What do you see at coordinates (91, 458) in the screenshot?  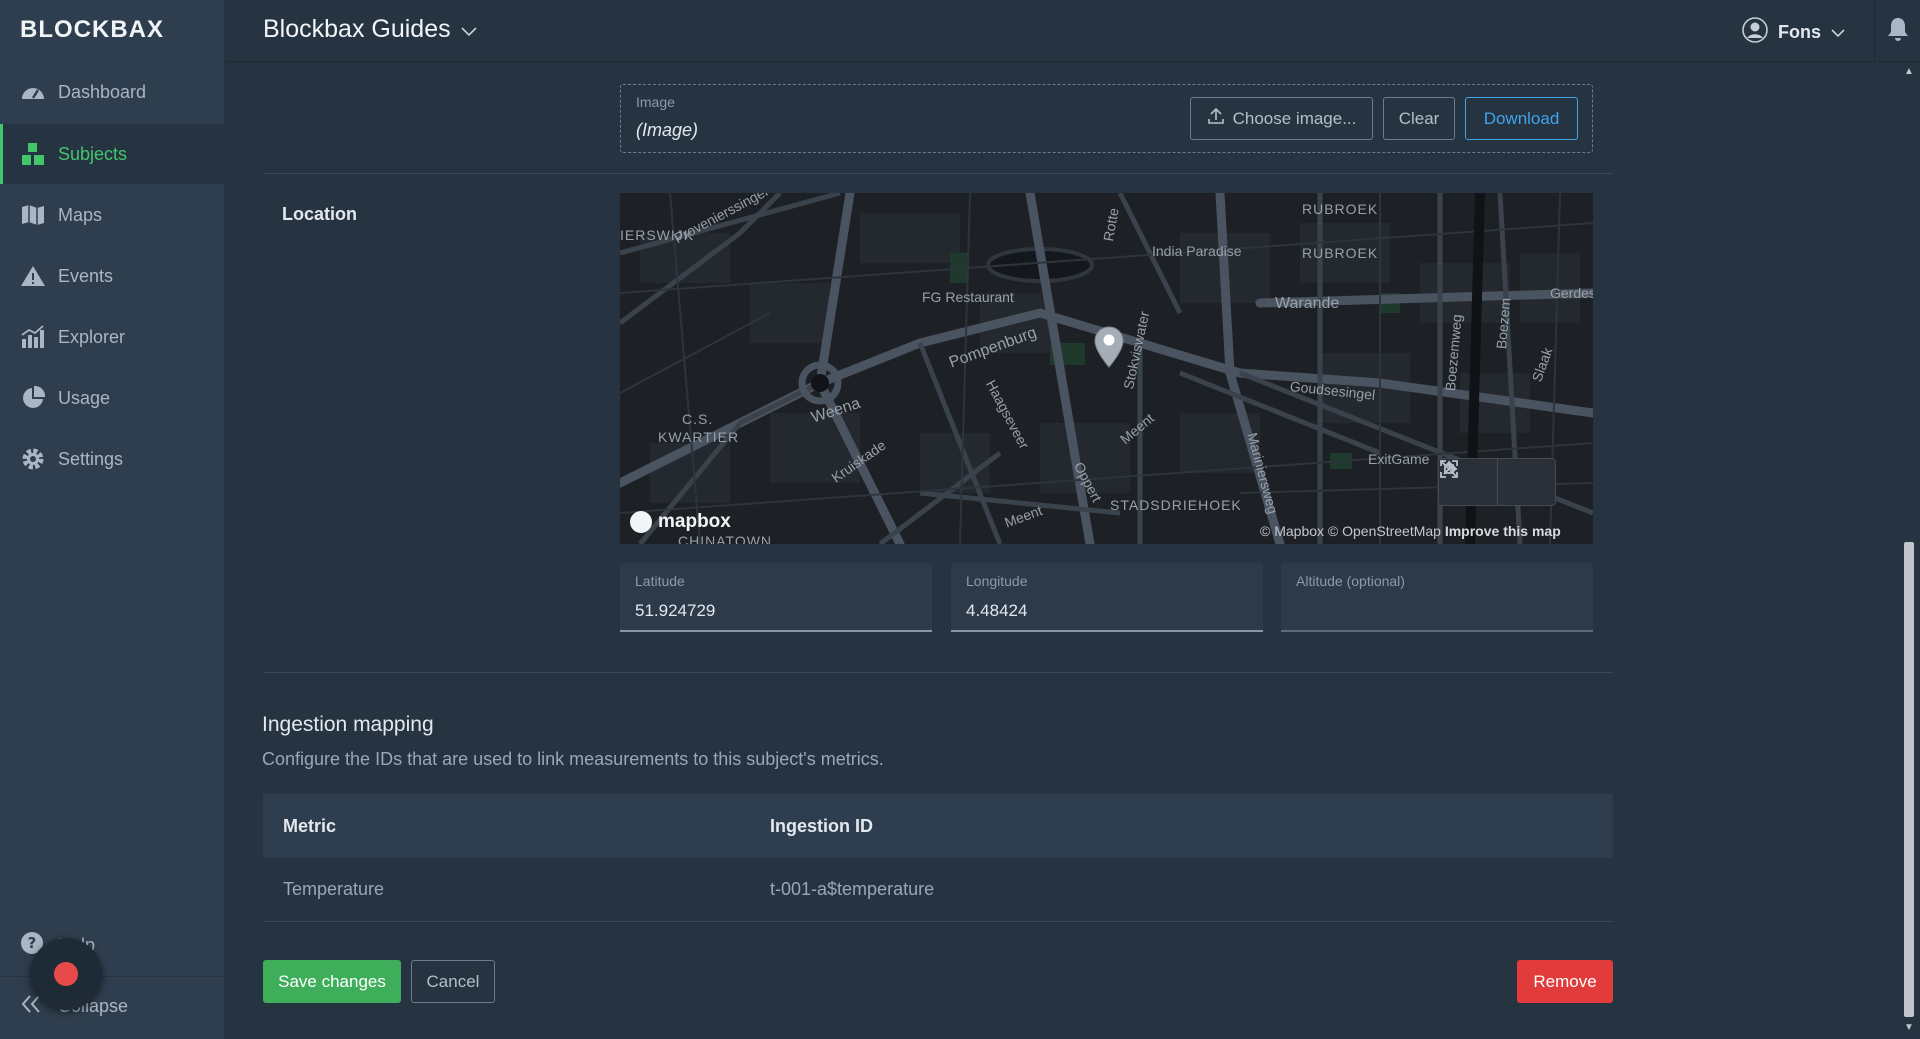 I see `sidebar-item-label: Settings` at bounding box center [91, 458].